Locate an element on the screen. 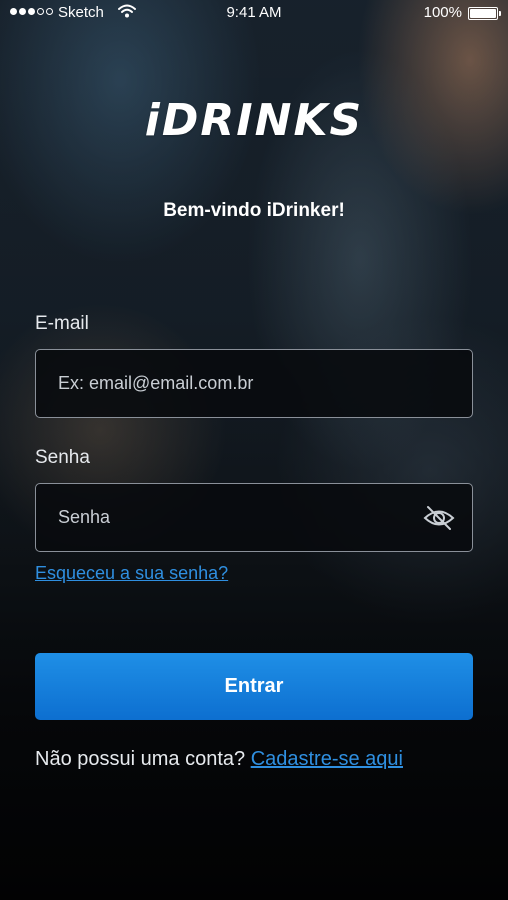  password-input is located at coordinates (254, 517).